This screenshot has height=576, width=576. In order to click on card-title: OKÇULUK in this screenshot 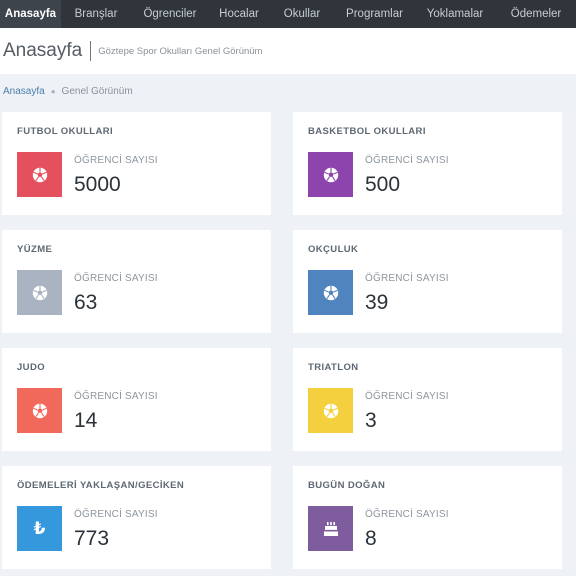, I will do `click(333, 249)`.